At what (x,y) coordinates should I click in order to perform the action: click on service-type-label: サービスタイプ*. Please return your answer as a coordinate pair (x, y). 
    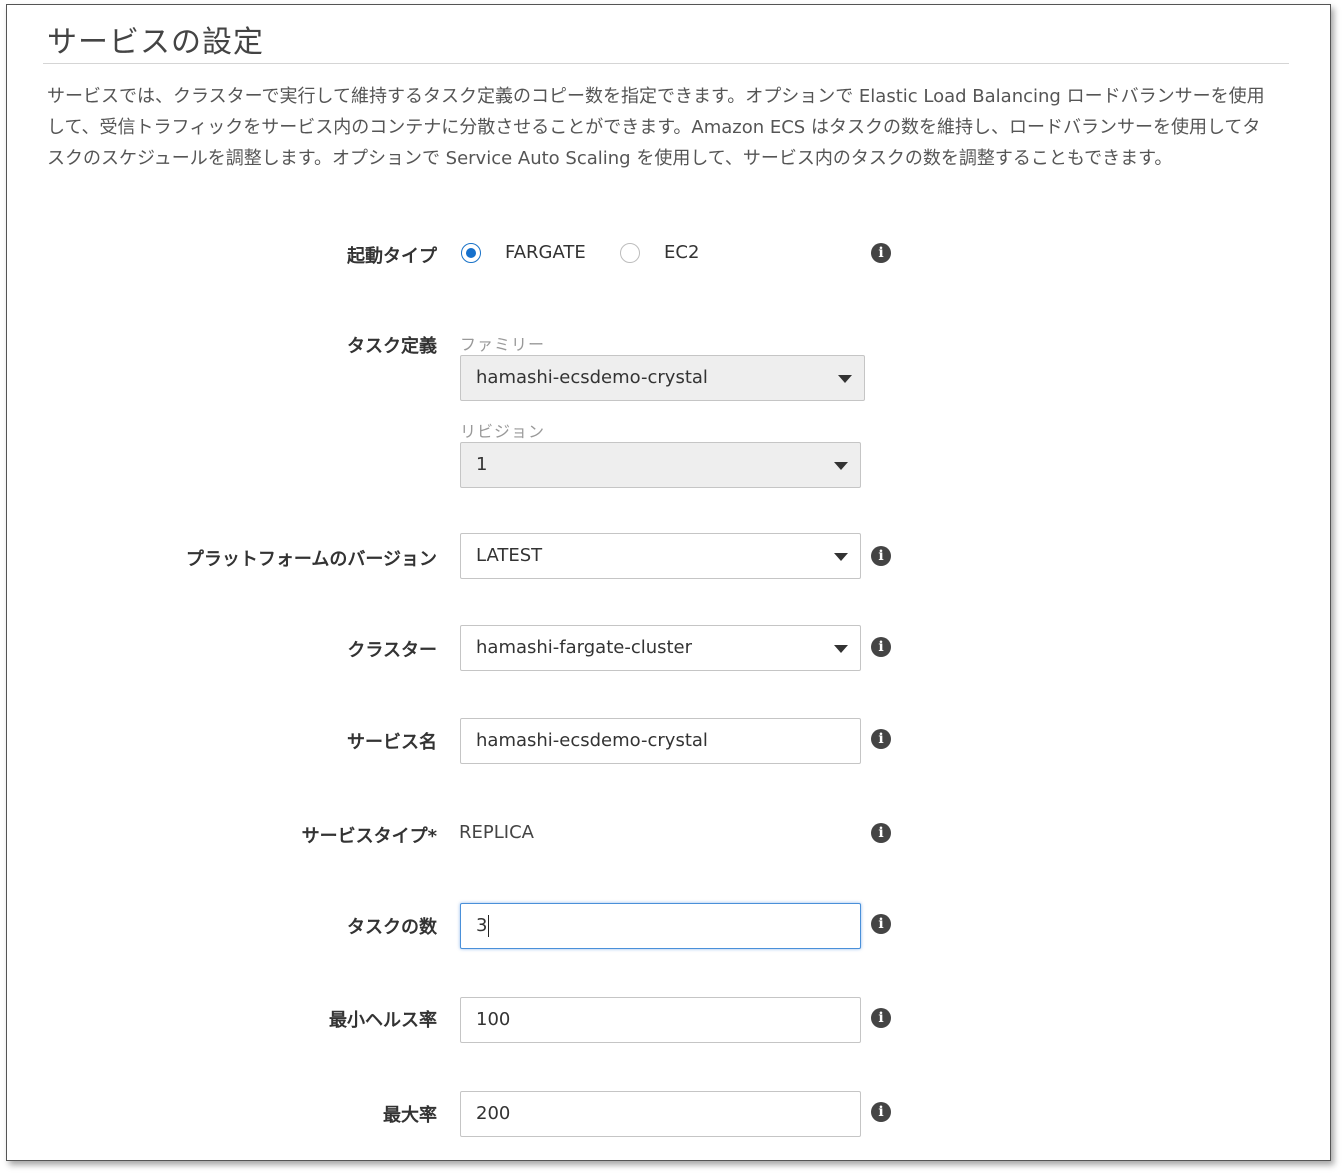
    Looking at the image, I should click on (369, 836).